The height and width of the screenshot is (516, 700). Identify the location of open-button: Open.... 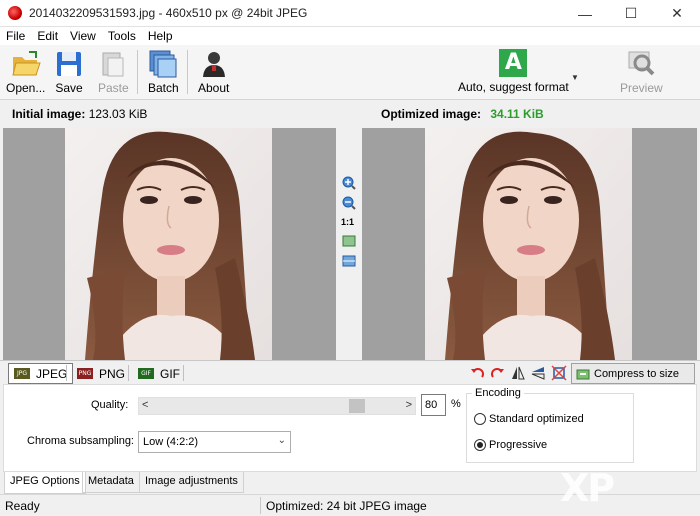
(25, 72).